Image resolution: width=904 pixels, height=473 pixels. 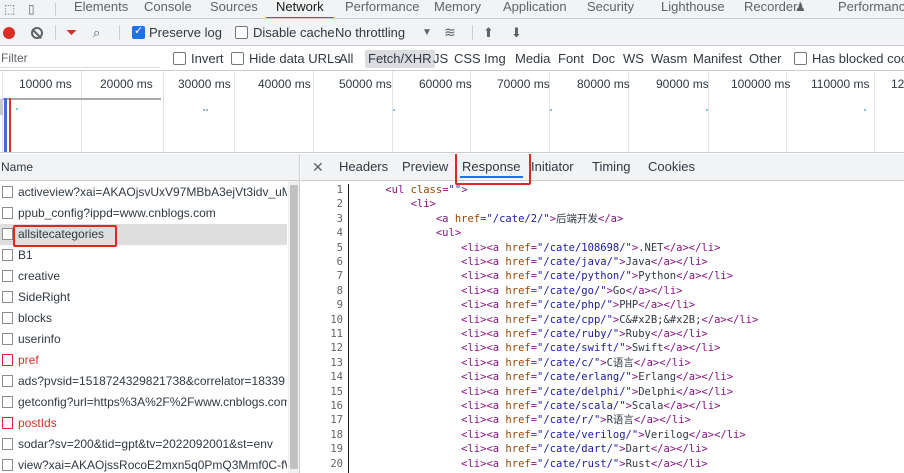 What do you see at coordinates (457, 9) in the screenshot?
I see `tab-memory: Memory` at bounding box center [457, 9].